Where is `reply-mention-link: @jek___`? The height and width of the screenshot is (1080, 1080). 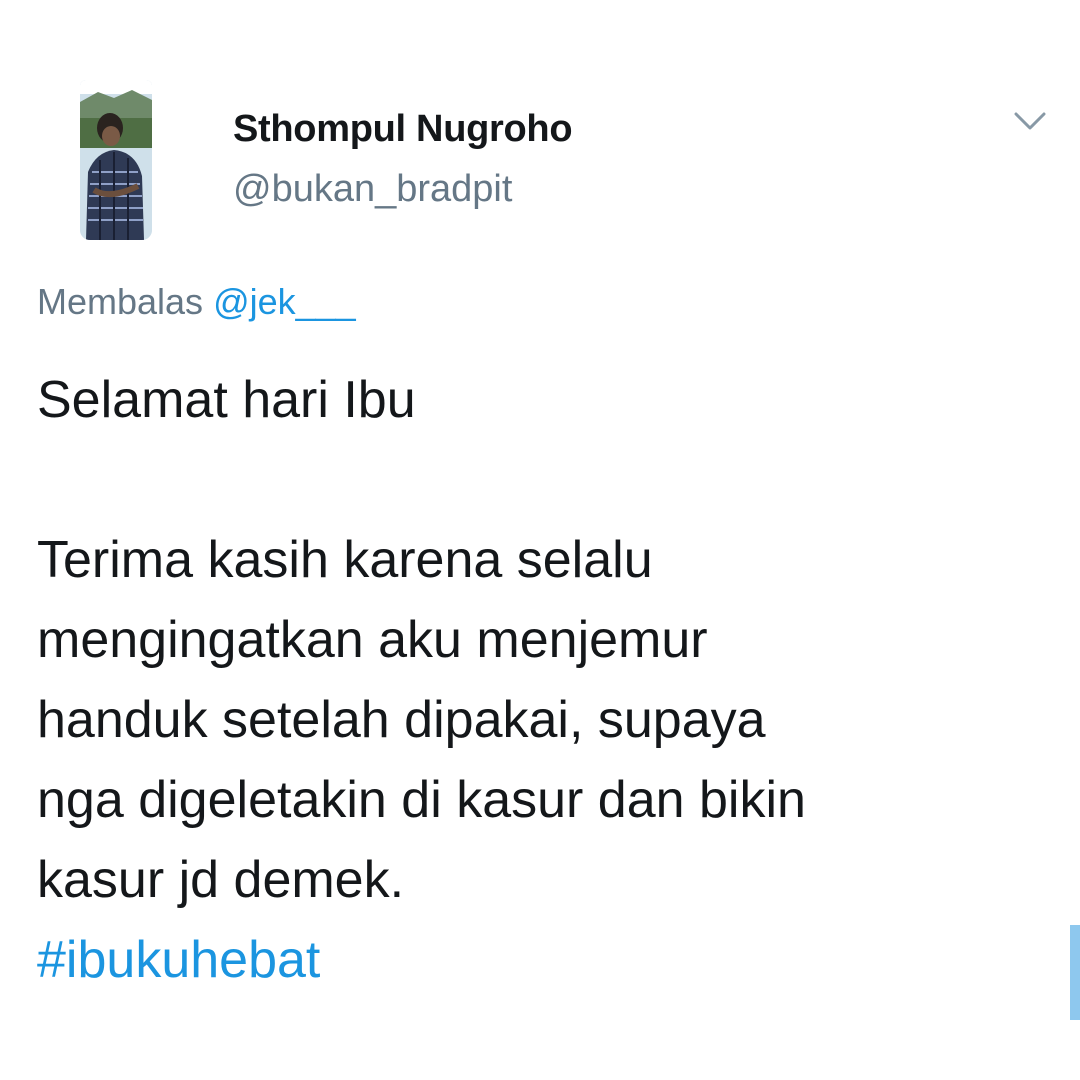
reply-mention-link: @jek___ is located at coordinates (284, 301).